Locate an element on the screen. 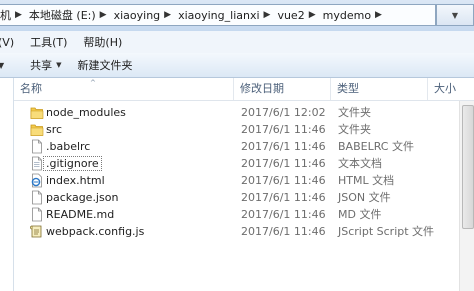 The height and width of the screenshot is (291, 474). file-type: JScript Script 文件 is located at coordinates (386, 231).